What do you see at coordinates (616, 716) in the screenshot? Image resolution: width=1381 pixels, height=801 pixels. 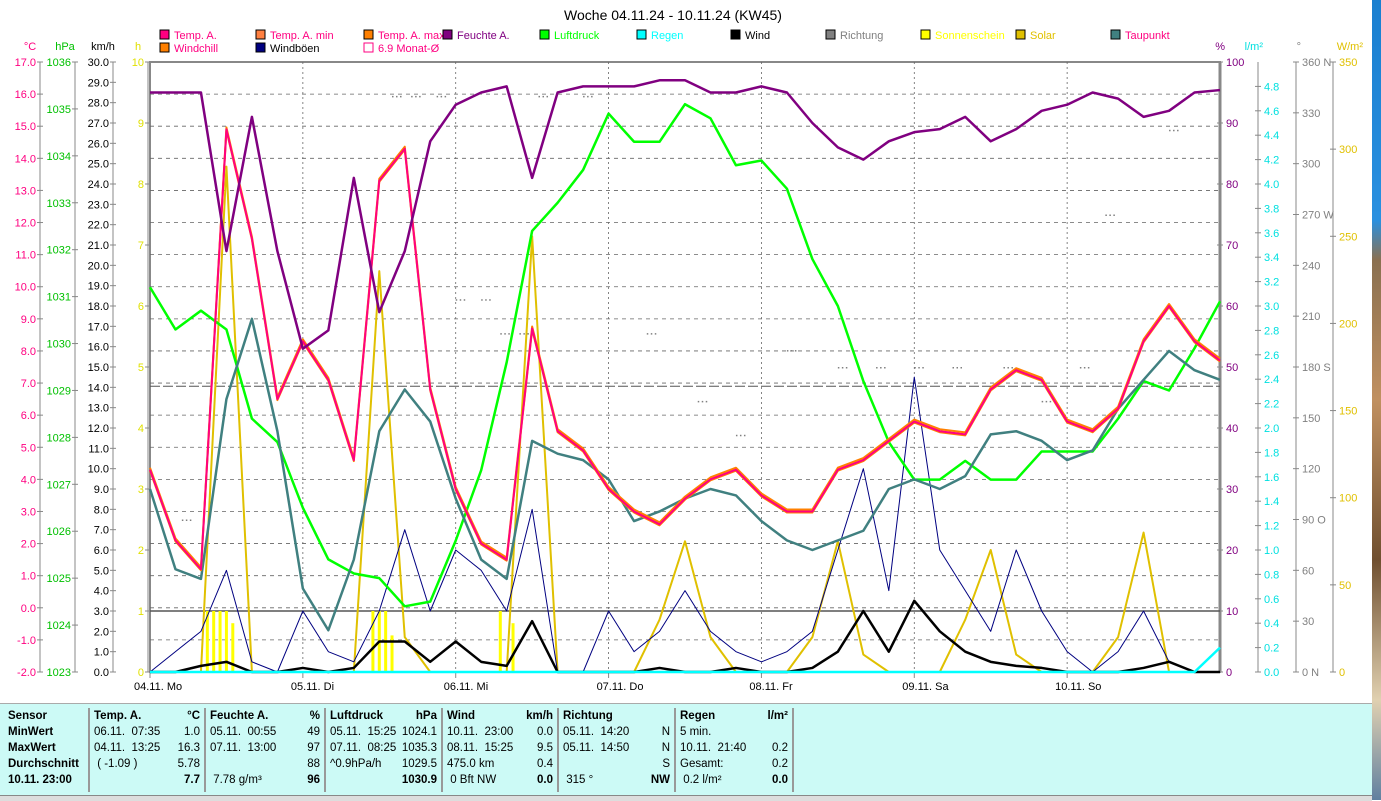 I see `table-row: Richtung` at bounding box center [616, 716].